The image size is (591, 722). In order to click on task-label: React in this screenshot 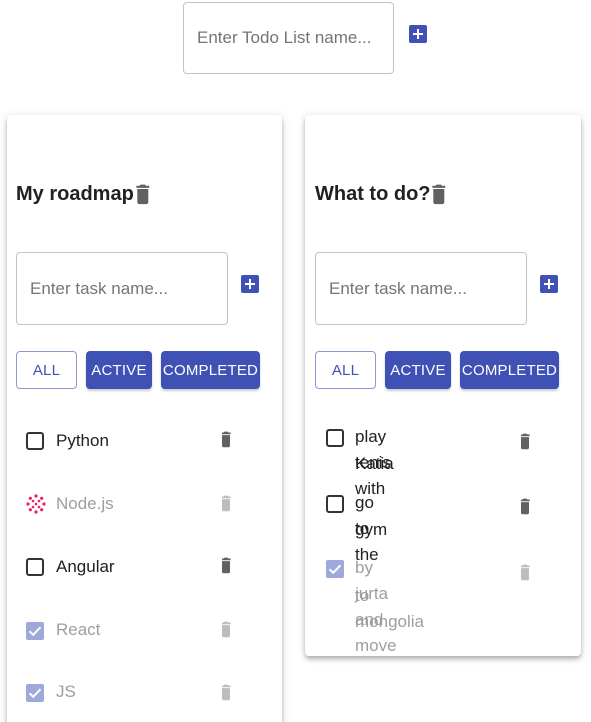, I will do `click(78, 629)`.